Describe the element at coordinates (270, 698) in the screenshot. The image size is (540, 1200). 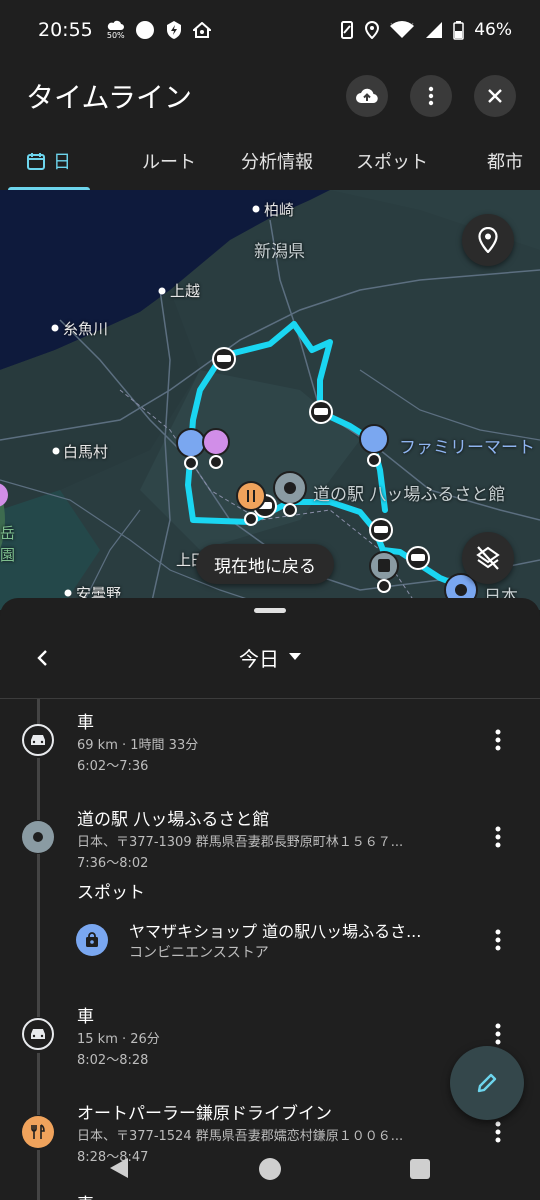
I see `divider` at that location.